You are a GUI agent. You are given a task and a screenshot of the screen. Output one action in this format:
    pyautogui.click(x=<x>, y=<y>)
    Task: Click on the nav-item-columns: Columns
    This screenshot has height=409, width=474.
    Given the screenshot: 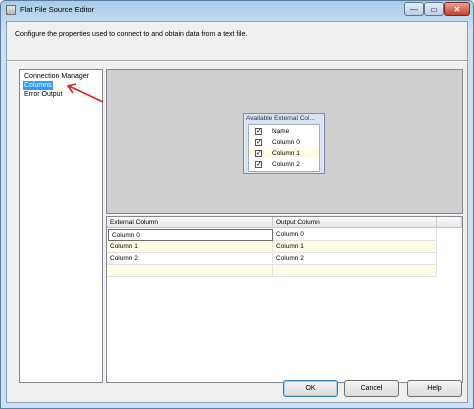 What is the action you would take?
    pyautogui.click(x=38, y=85)
    